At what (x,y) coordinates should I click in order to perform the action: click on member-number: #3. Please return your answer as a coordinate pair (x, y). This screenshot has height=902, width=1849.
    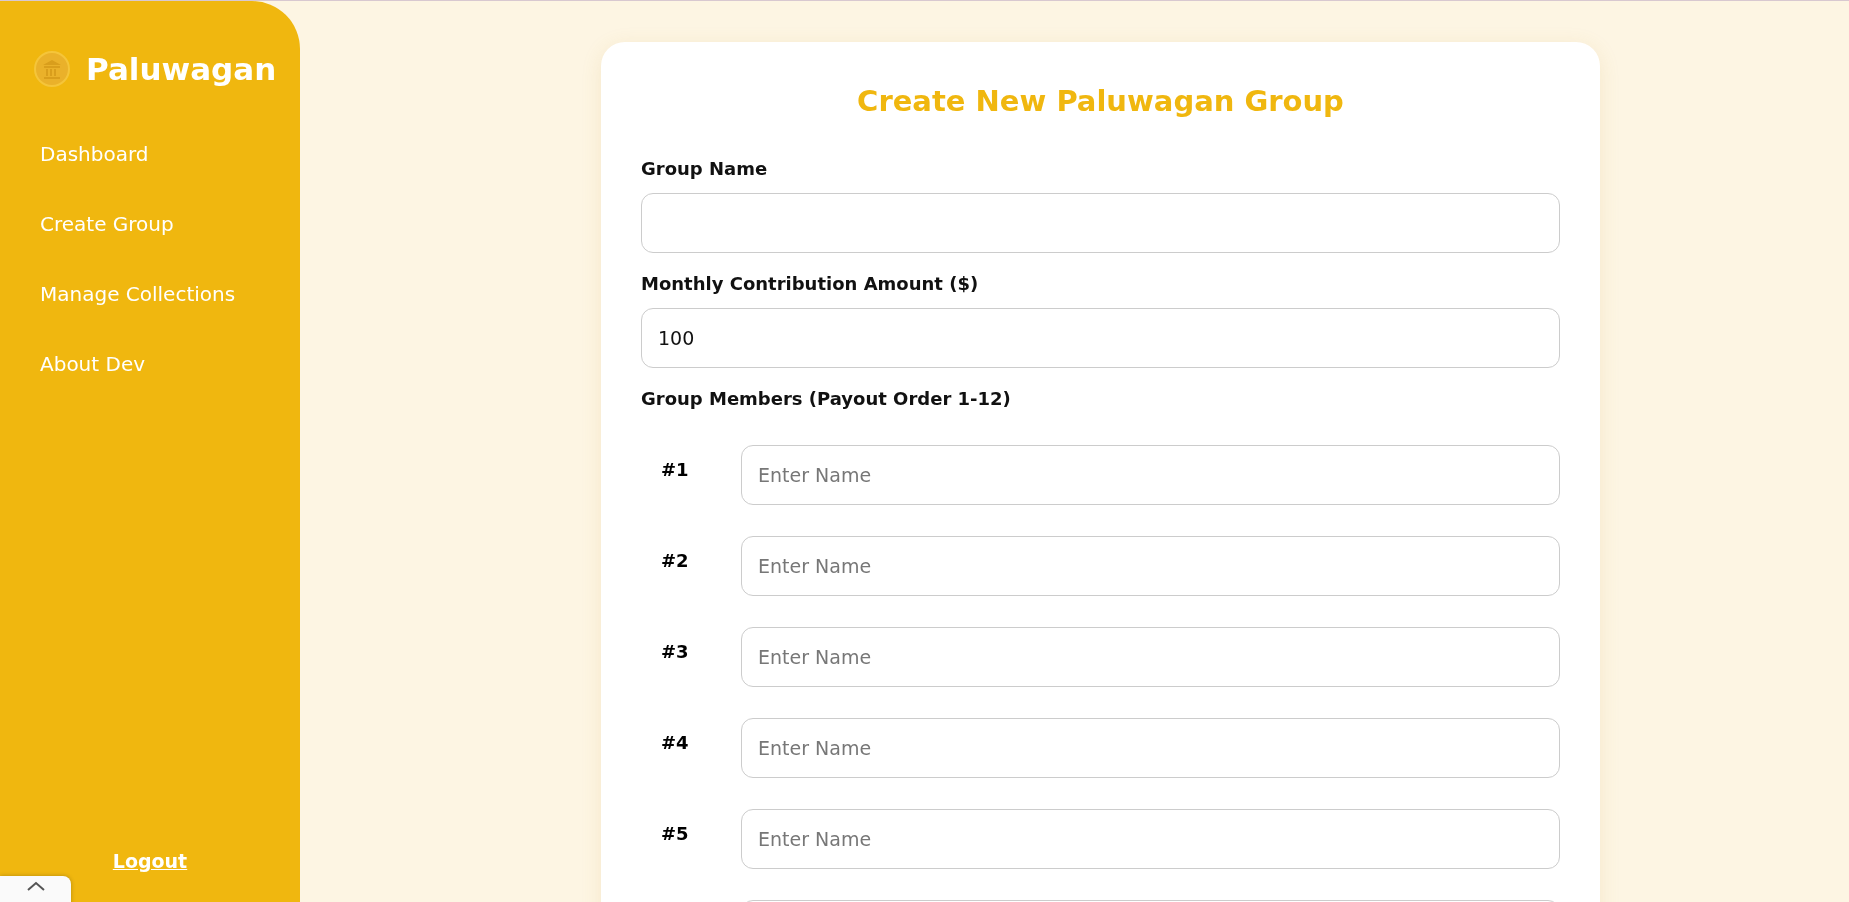
    Looking at the image, I should click on (675, 651).